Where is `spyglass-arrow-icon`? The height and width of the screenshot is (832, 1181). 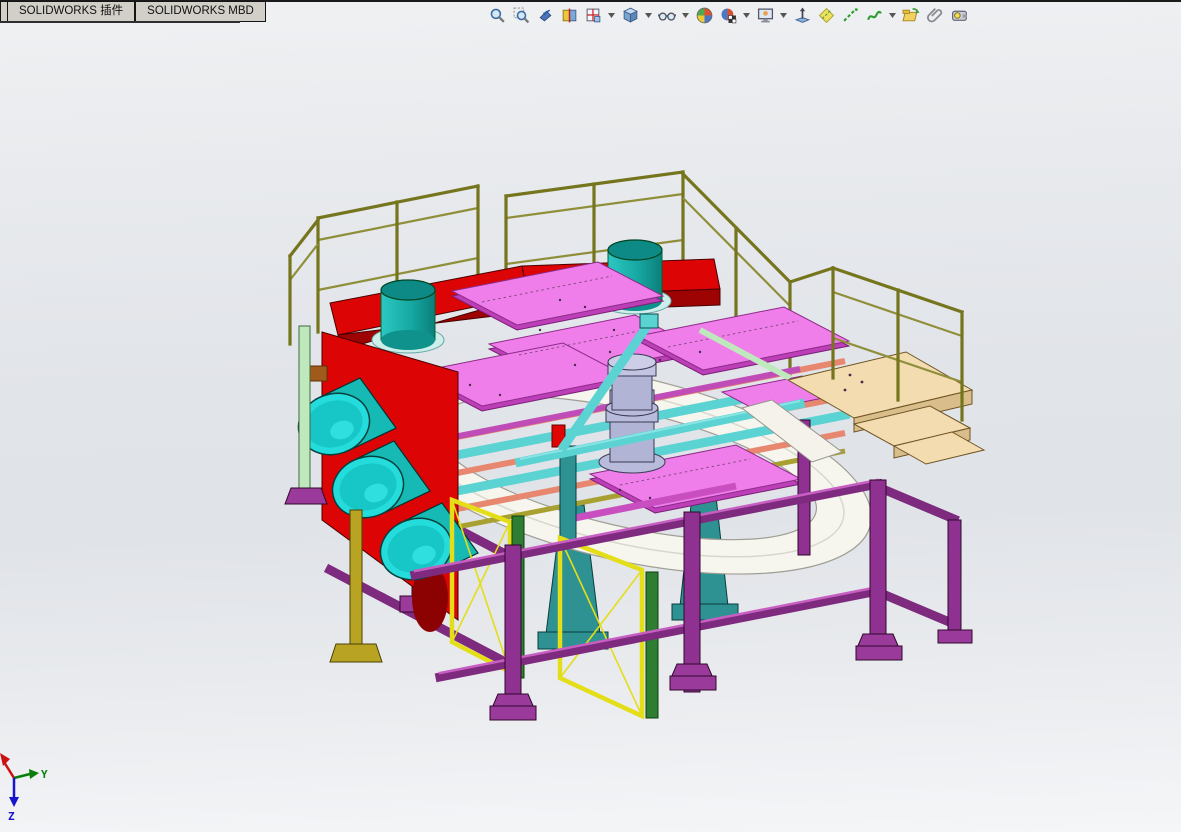
spyglass-arrow-icon is located at coordinates (545, 15).